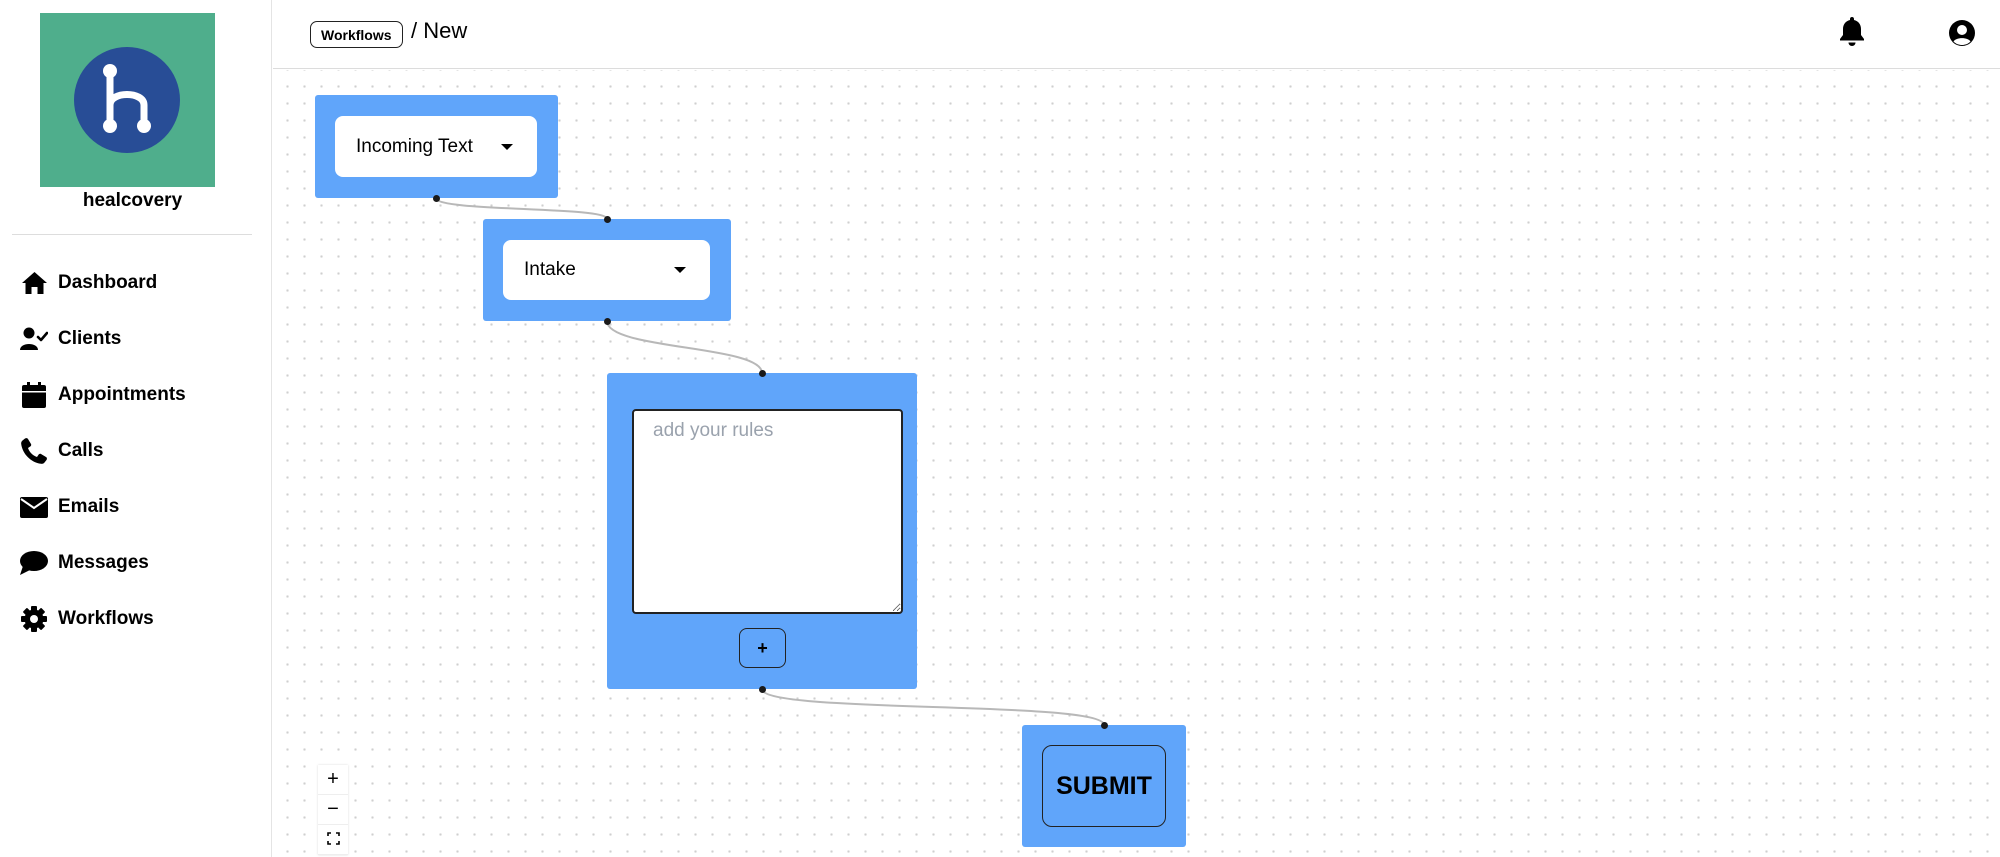 This screenshot has height=857, width=2000. I want to click on submit-input-handle, so click(1104, 725).